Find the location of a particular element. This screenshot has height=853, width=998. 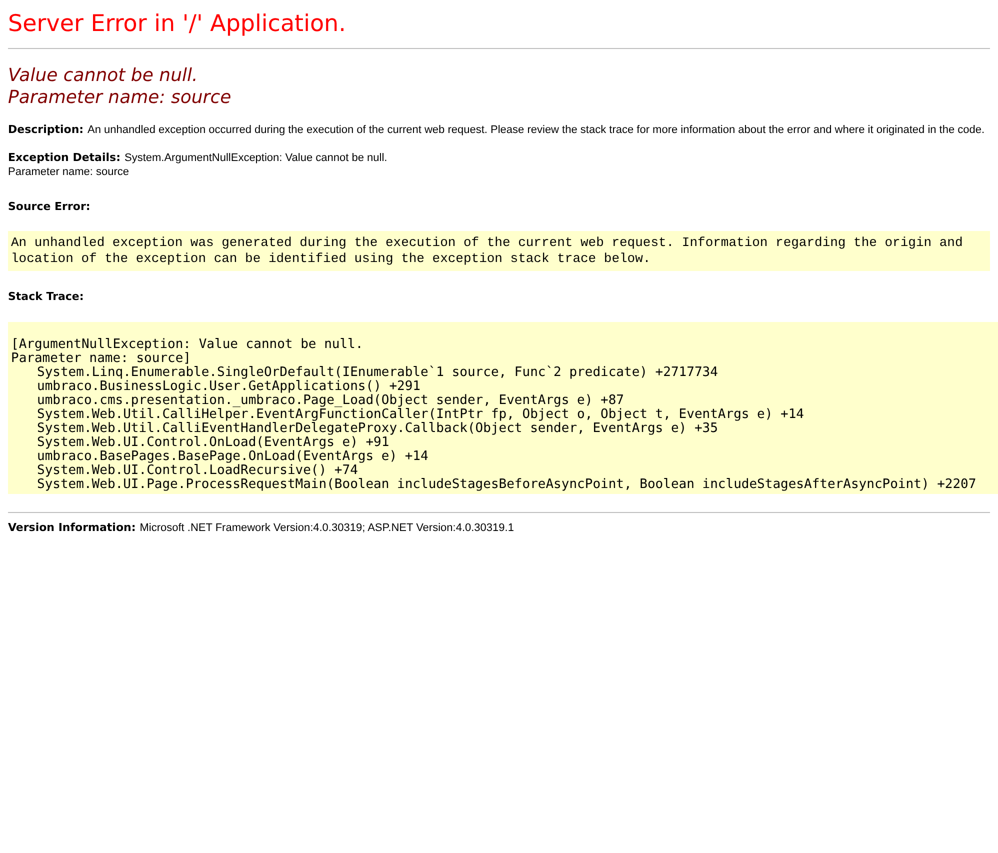

source-error-text: An unhandled exception was generated during the execution of the current web request. Information regarding the origin and location of the exception can be identified using the exception stack trace below. is located at coordinates (487, 251).